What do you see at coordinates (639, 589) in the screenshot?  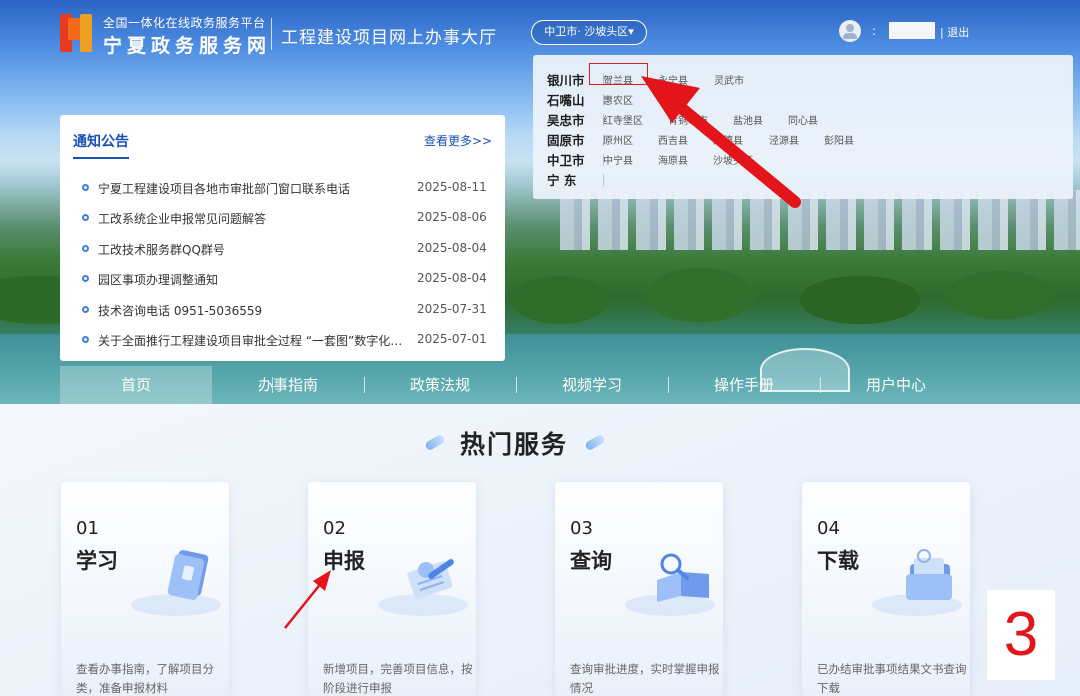 I see `service-card-query: 03 查询 查询审批进度，实时掌握申报情况` at bounding box center [639, 589].